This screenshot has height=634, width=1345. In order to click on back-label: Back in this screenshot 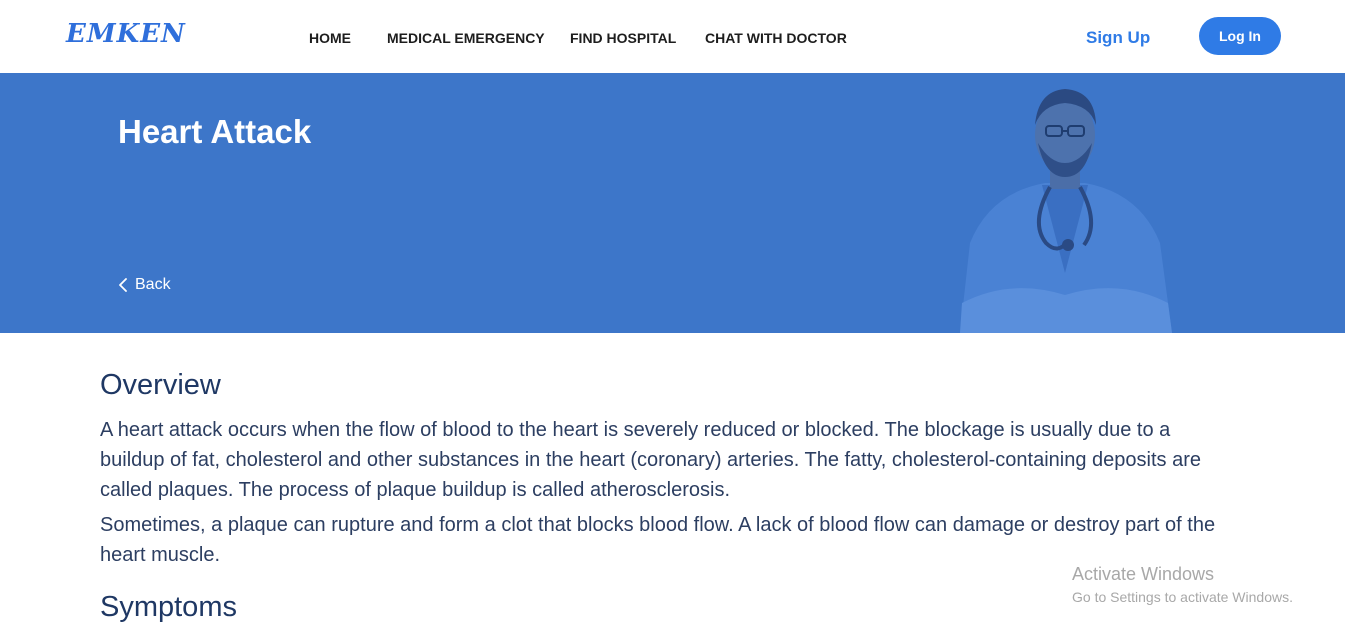, I will do `click(153, 284)`.